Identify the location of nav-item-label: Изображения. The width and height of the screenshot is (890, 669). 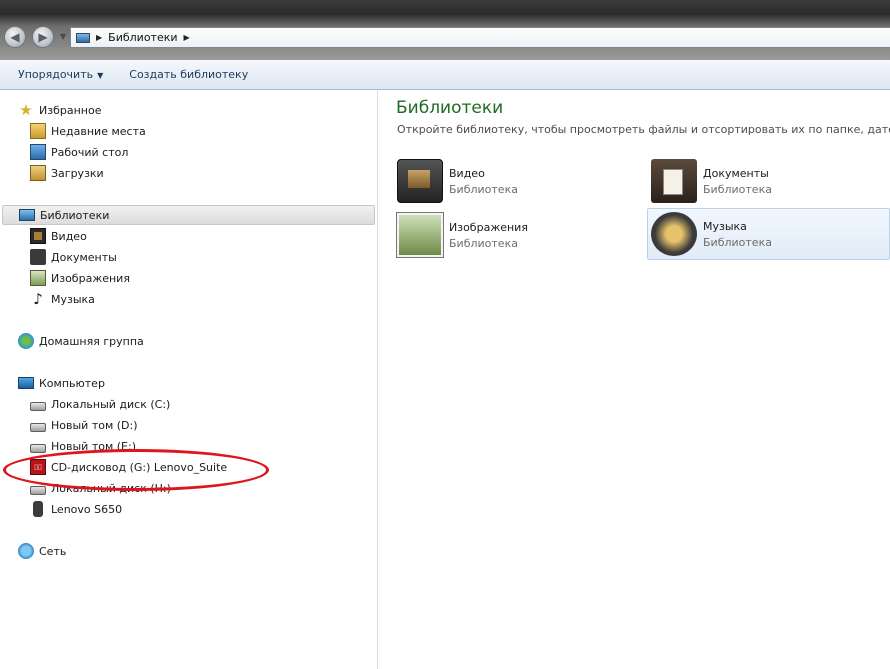
(90, 278).